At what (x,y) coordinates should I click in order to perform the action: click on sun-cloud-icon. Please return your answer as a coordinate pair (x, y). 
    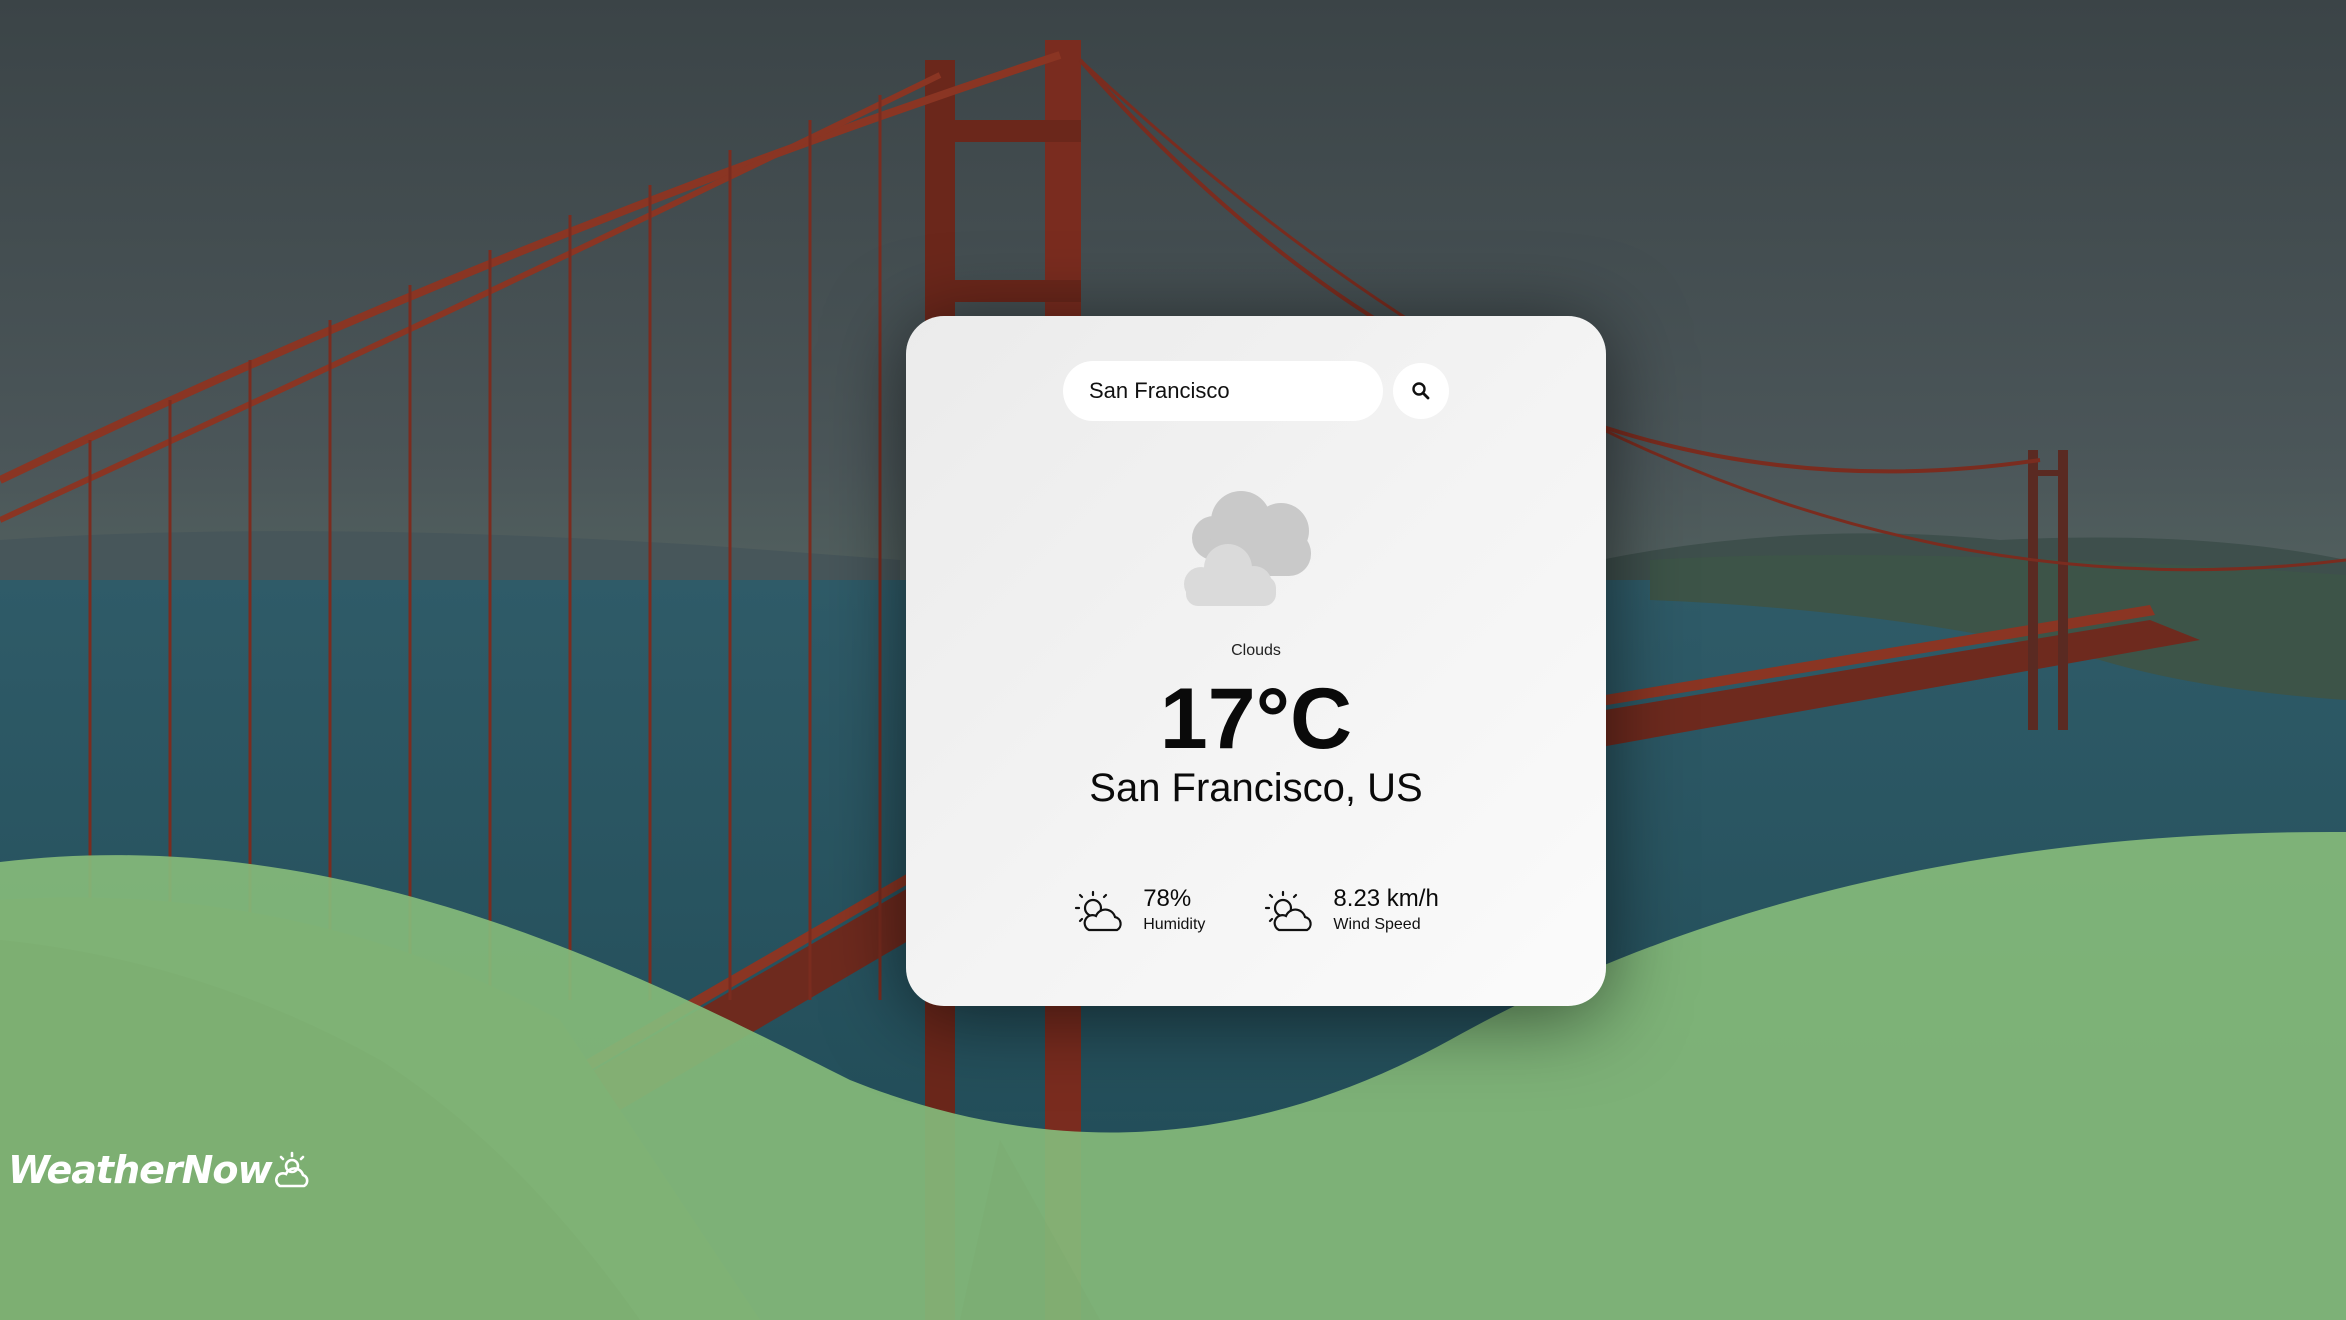
    Looking at the image, I should click on (291, 1169).